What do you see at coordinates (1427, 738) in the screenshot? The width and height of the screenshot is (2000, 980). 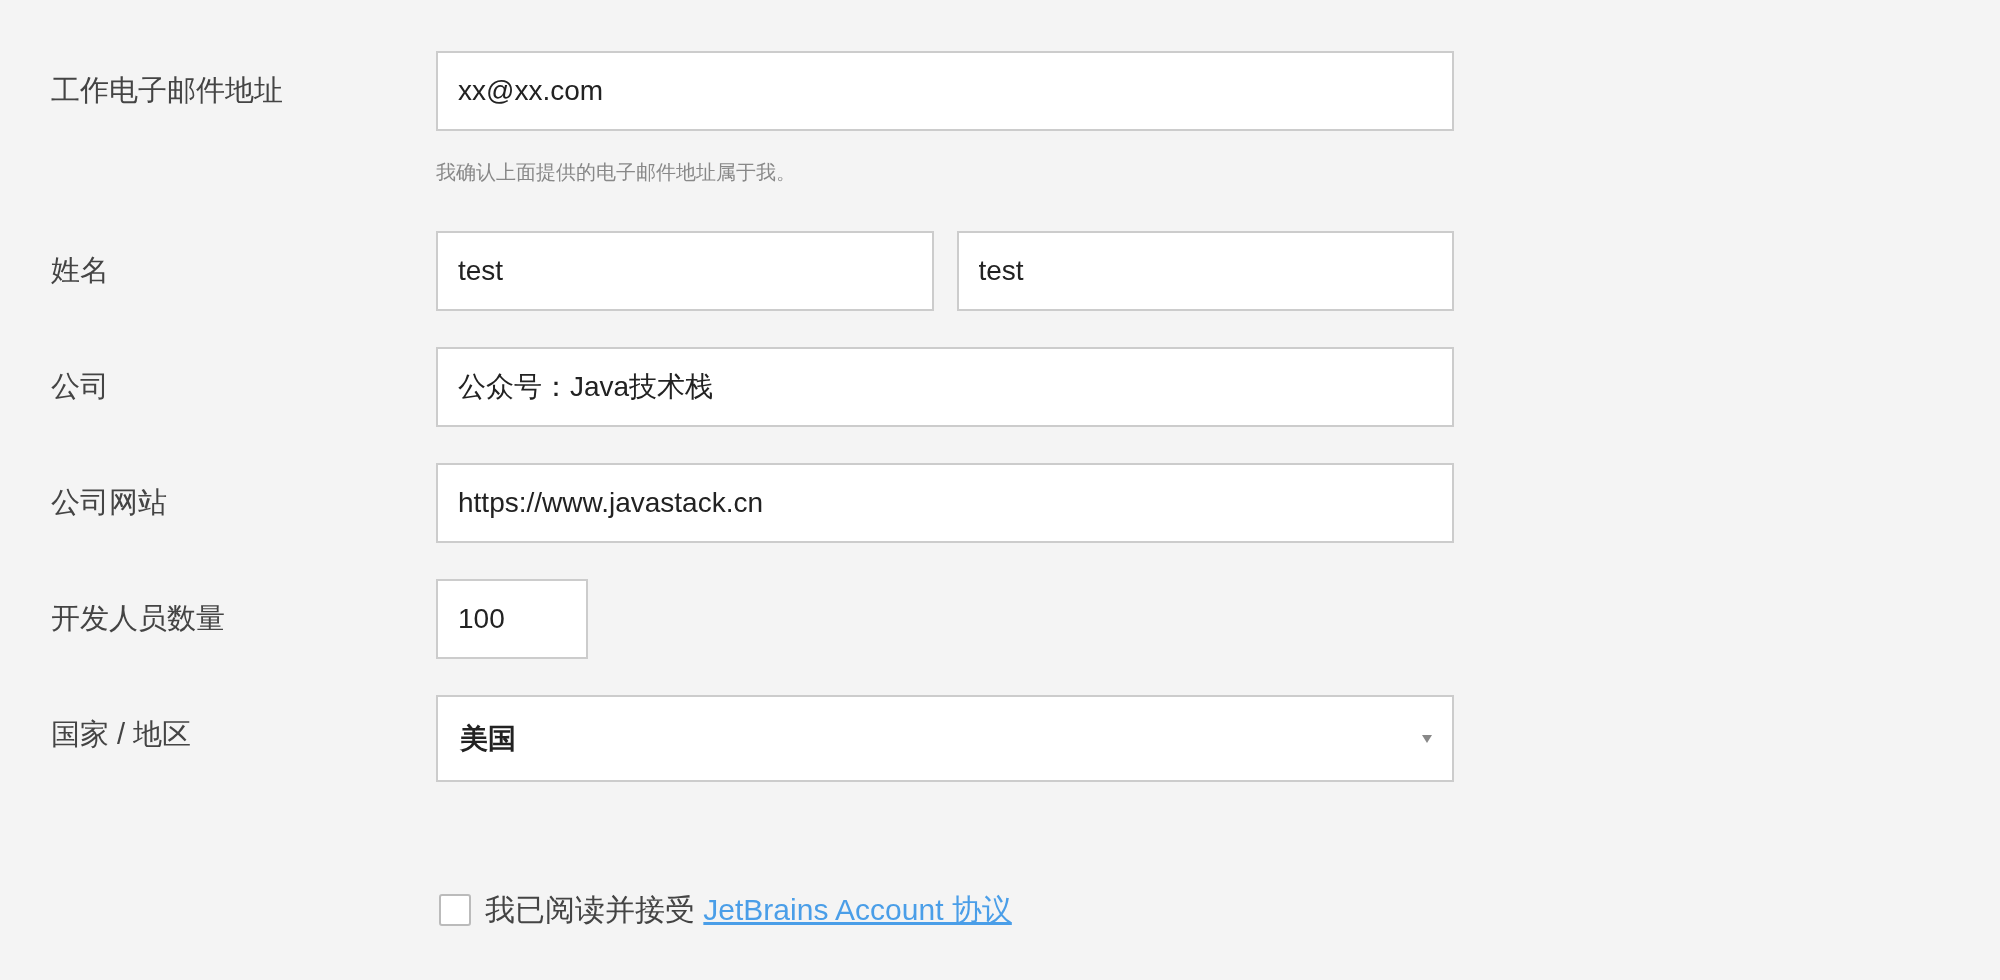 I see `caret-icon` at bounding box center [1427, 738].